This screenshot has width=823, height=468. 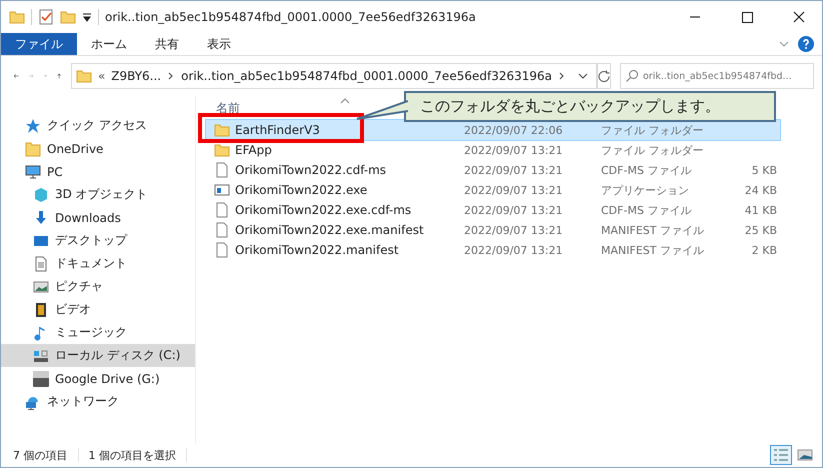 What do you see at coordinates (41, 310) in the screenshot?
I see `video-icon` at bounding box center [41, 310].